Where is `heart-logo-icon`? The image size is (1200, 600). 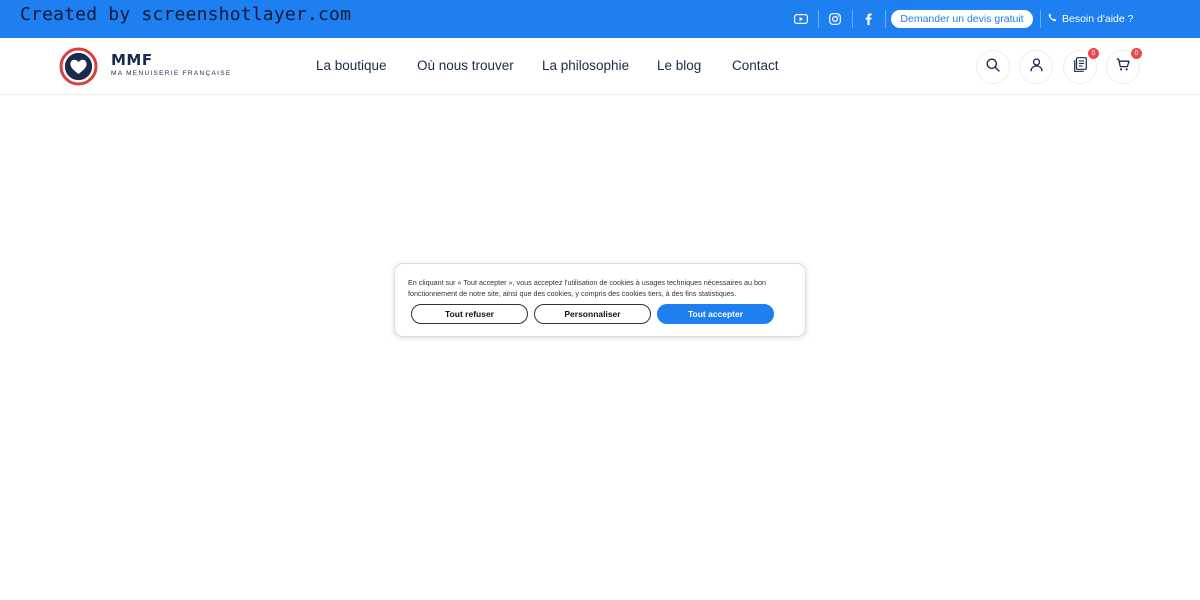
heart-logo-icon is located at coordinates (78, 66).